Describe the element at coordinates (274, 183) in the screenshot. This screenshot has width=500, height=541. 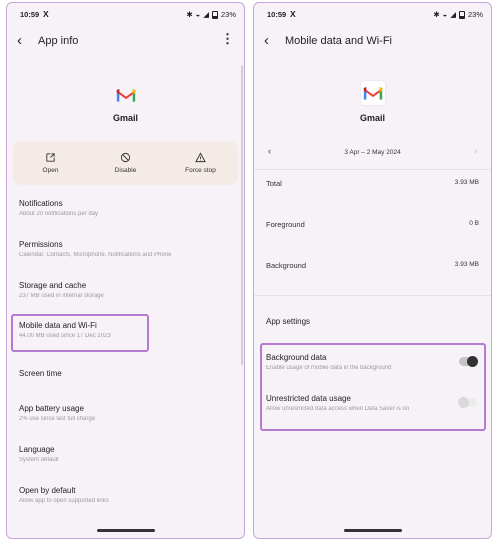
I see `stat-label: Total` at that location.